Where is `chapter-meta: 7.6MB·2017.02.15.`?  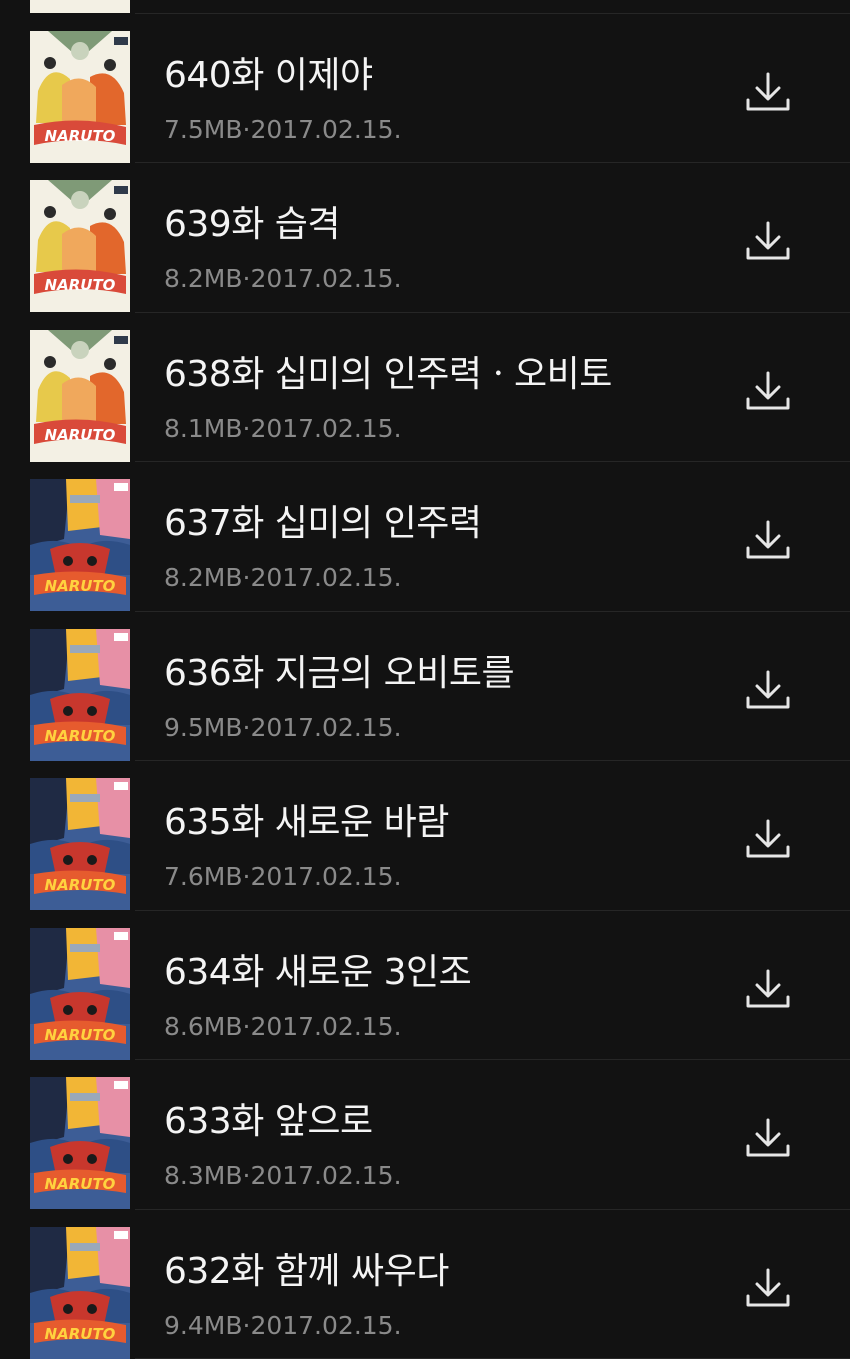
chapter-meta: 7.6MB·2017.02.15. is located at coordinates (283, 877).